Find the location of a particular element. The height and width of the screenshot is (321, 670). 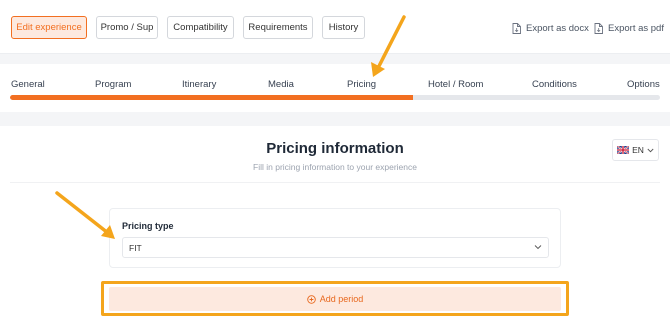

language-selector: EN is located at coordinates (635, 150).